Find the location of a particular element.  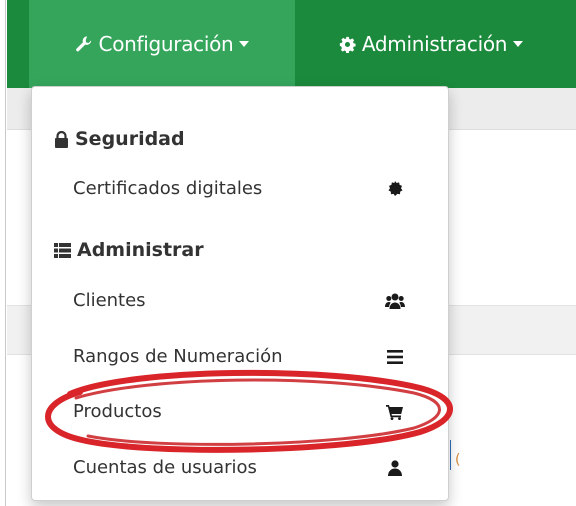

dropdown-header-label: Seguridad is located at coordinates (130, 139).